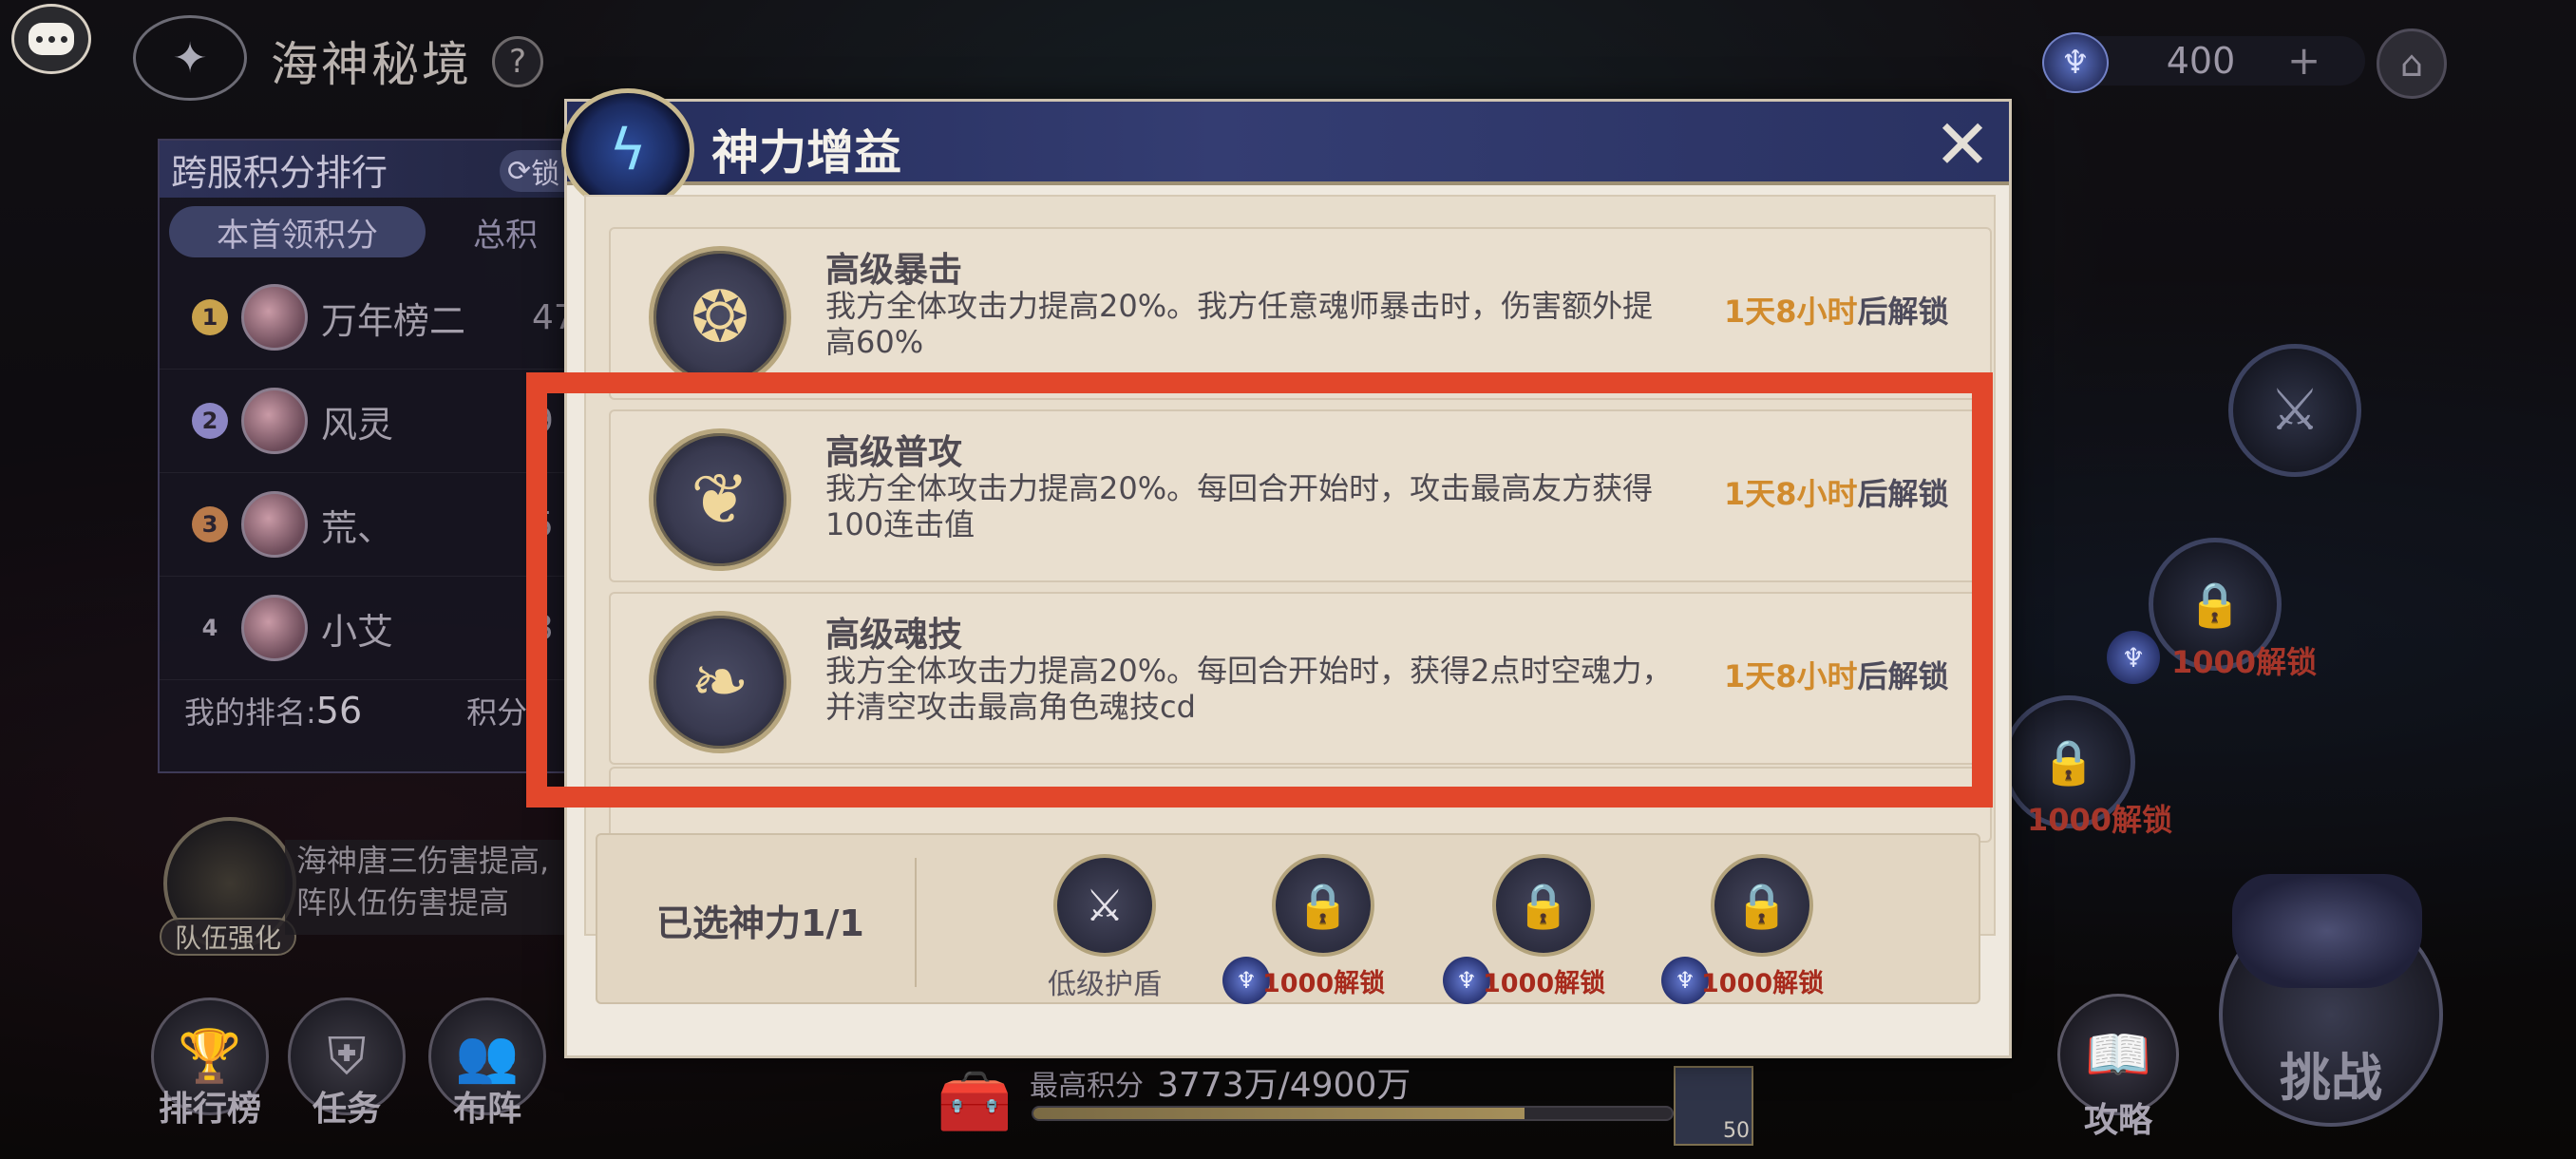 This screenshot has height=1159, width=2576. What do you see at coordinates (250, 712) in the screenshot?
I see `my-rank-label: 我的排名:` at bounding box center [250, 712].